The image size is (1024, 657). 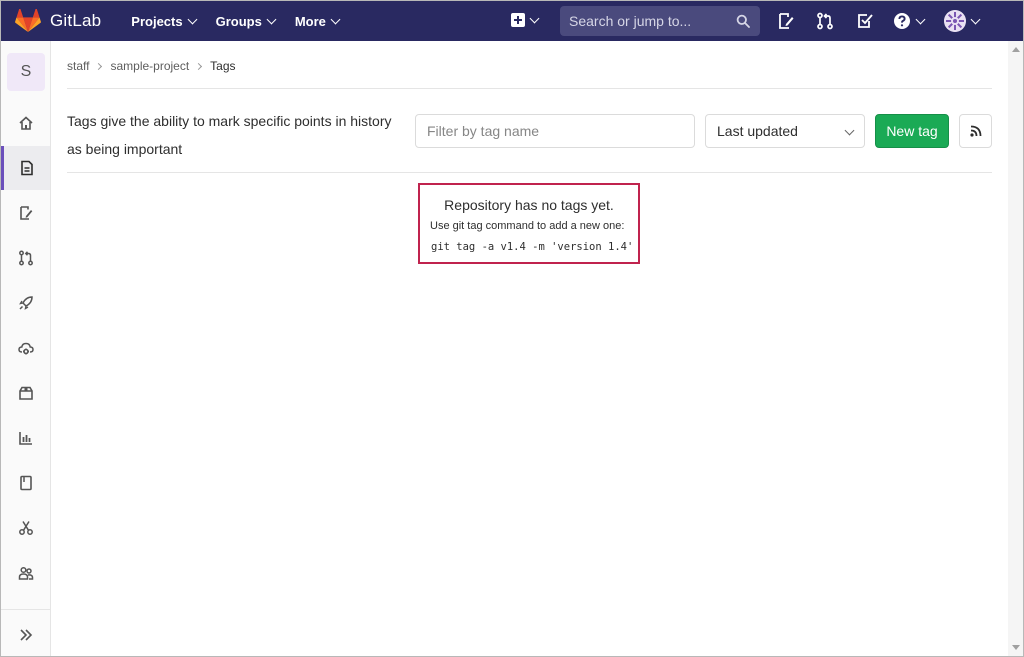 What do you see at coordinates (529, 205) in the screenshot?
I see `empty-state-title: Repository has no tags yet.` at bounding box center [529, 205].